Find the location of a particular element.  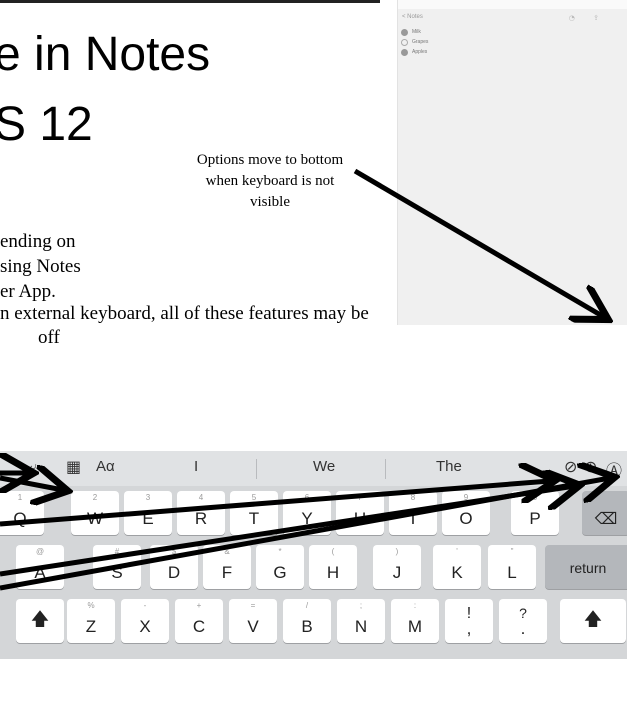

key-sub-label: @ is located at coordinates (40, 551).